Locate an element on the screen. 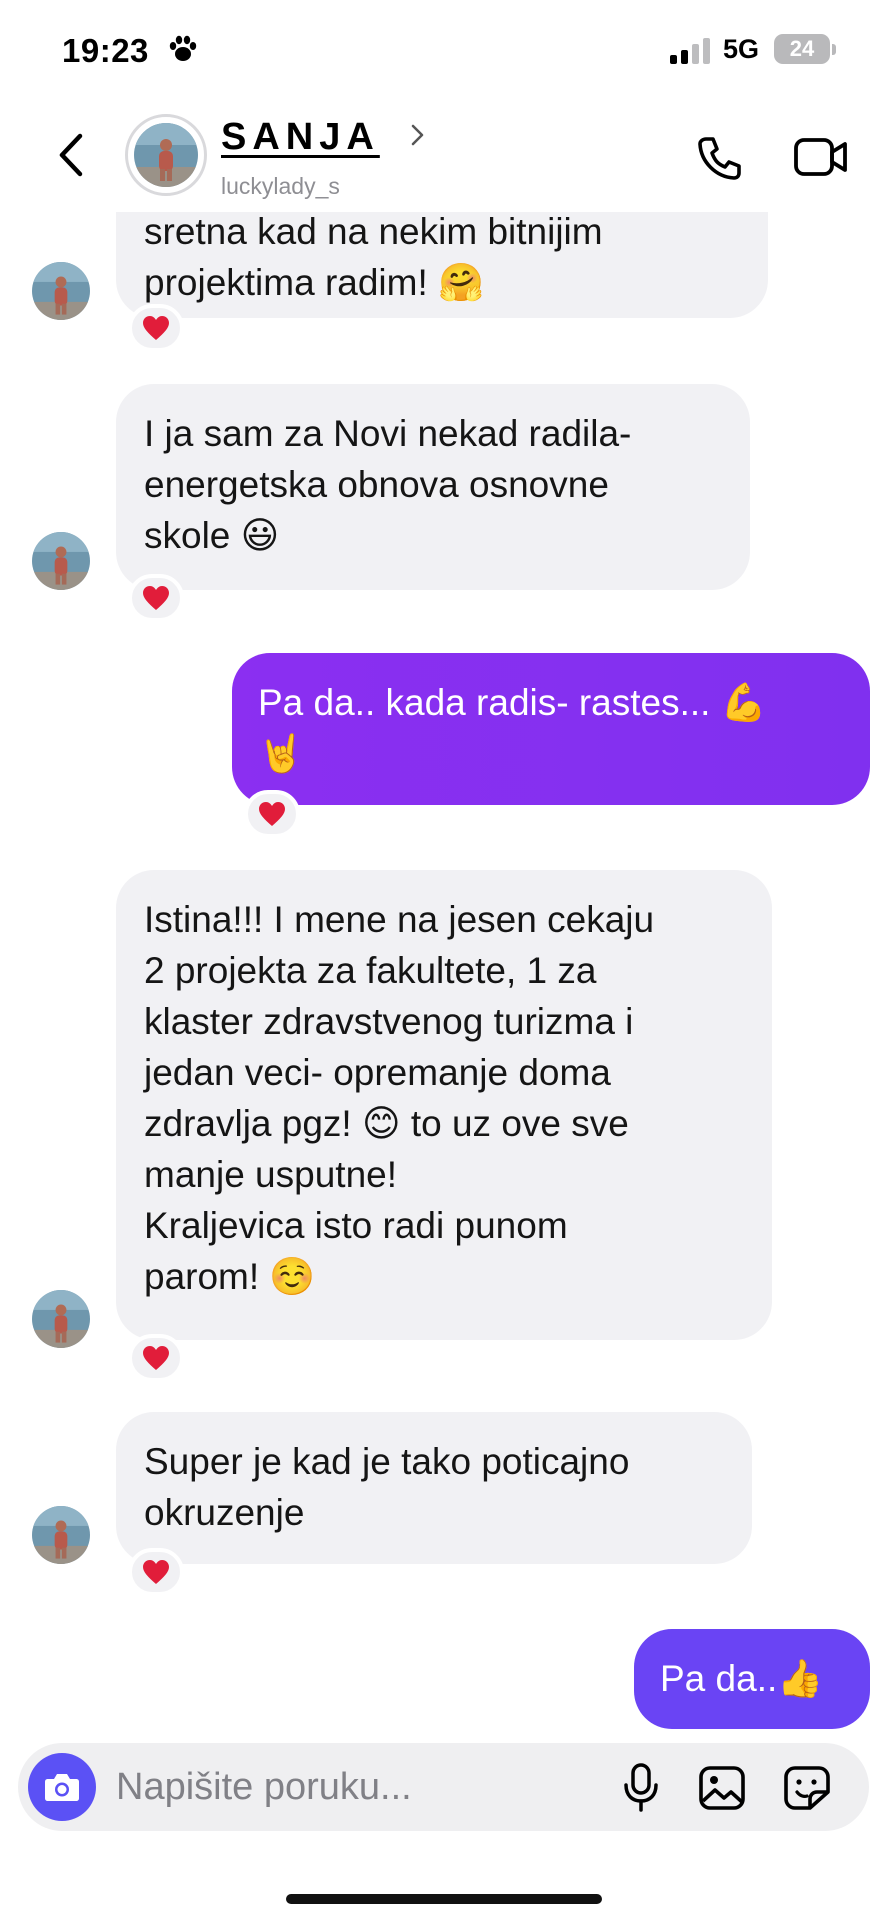 This screenshot has width=887, height=1920. incoming-message: Super je kad je tako poticajno okruzenje is located at coordinates (434, 1488).